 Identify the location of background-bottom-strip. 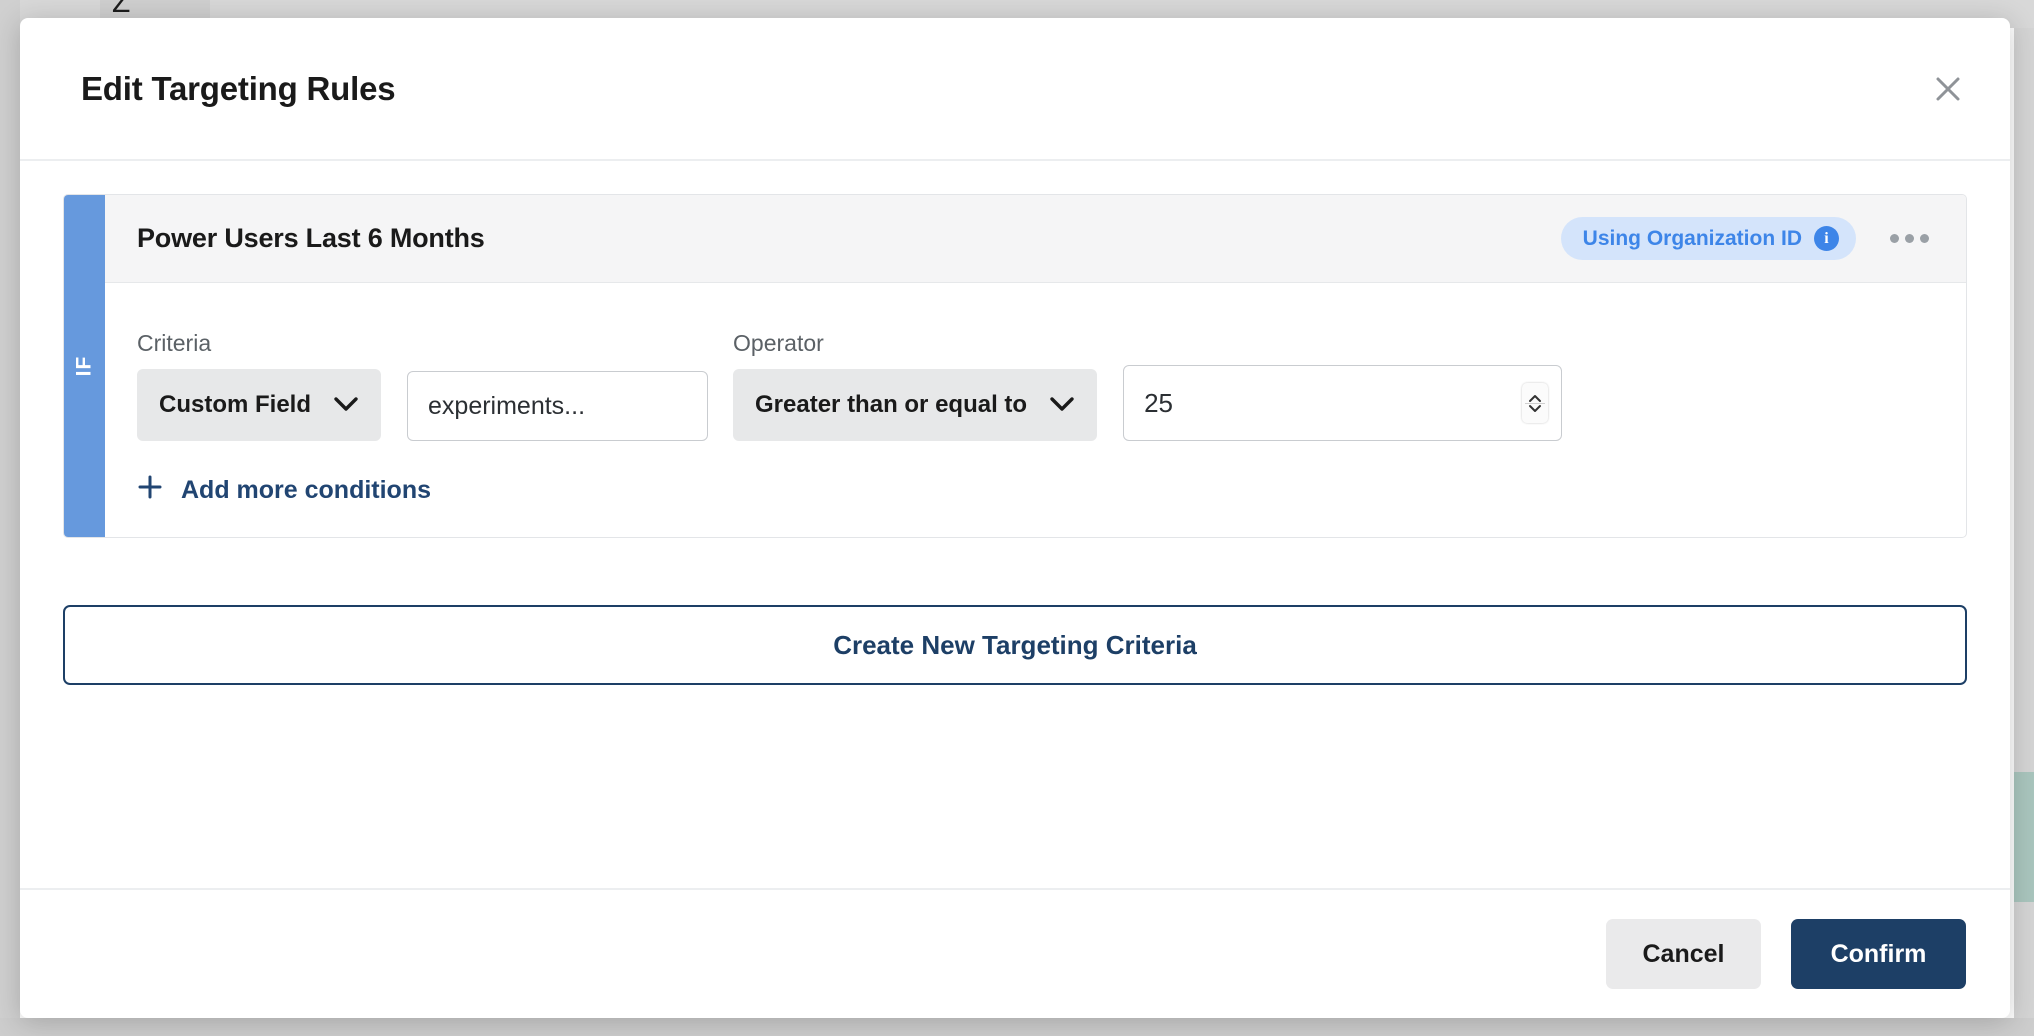
(1017, 1027).